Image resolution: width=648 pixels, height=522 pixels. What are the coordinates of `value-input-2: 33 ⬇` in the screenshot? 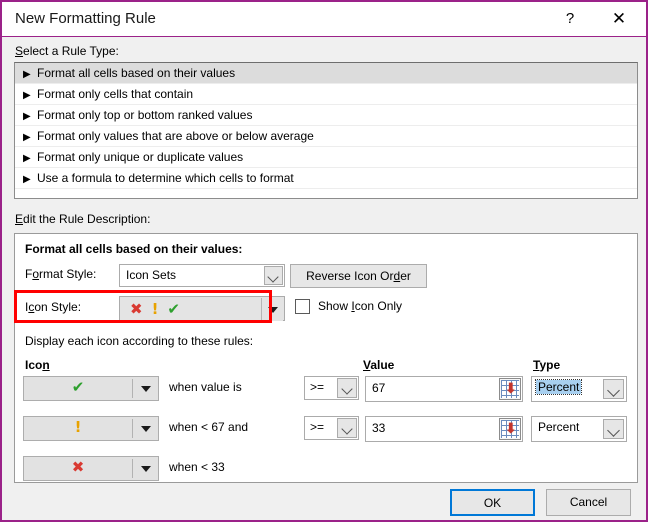 It's located at (444, 429).